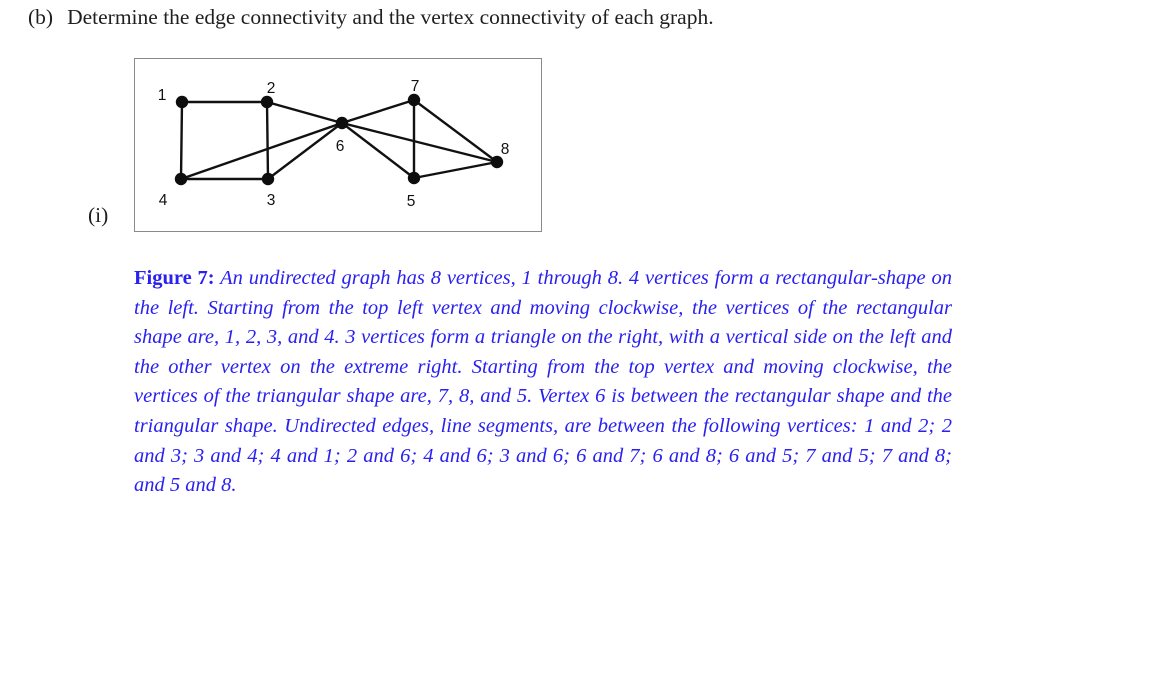  What do you see at coordinates (41, 17) in the screenshot?
I see `question-label: (b)` at bounding box center [41, 17].